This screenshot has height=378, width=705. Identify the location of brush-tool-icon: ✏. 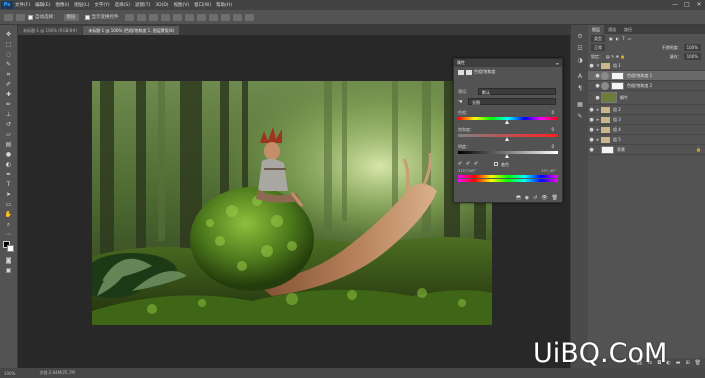
(8, 104).